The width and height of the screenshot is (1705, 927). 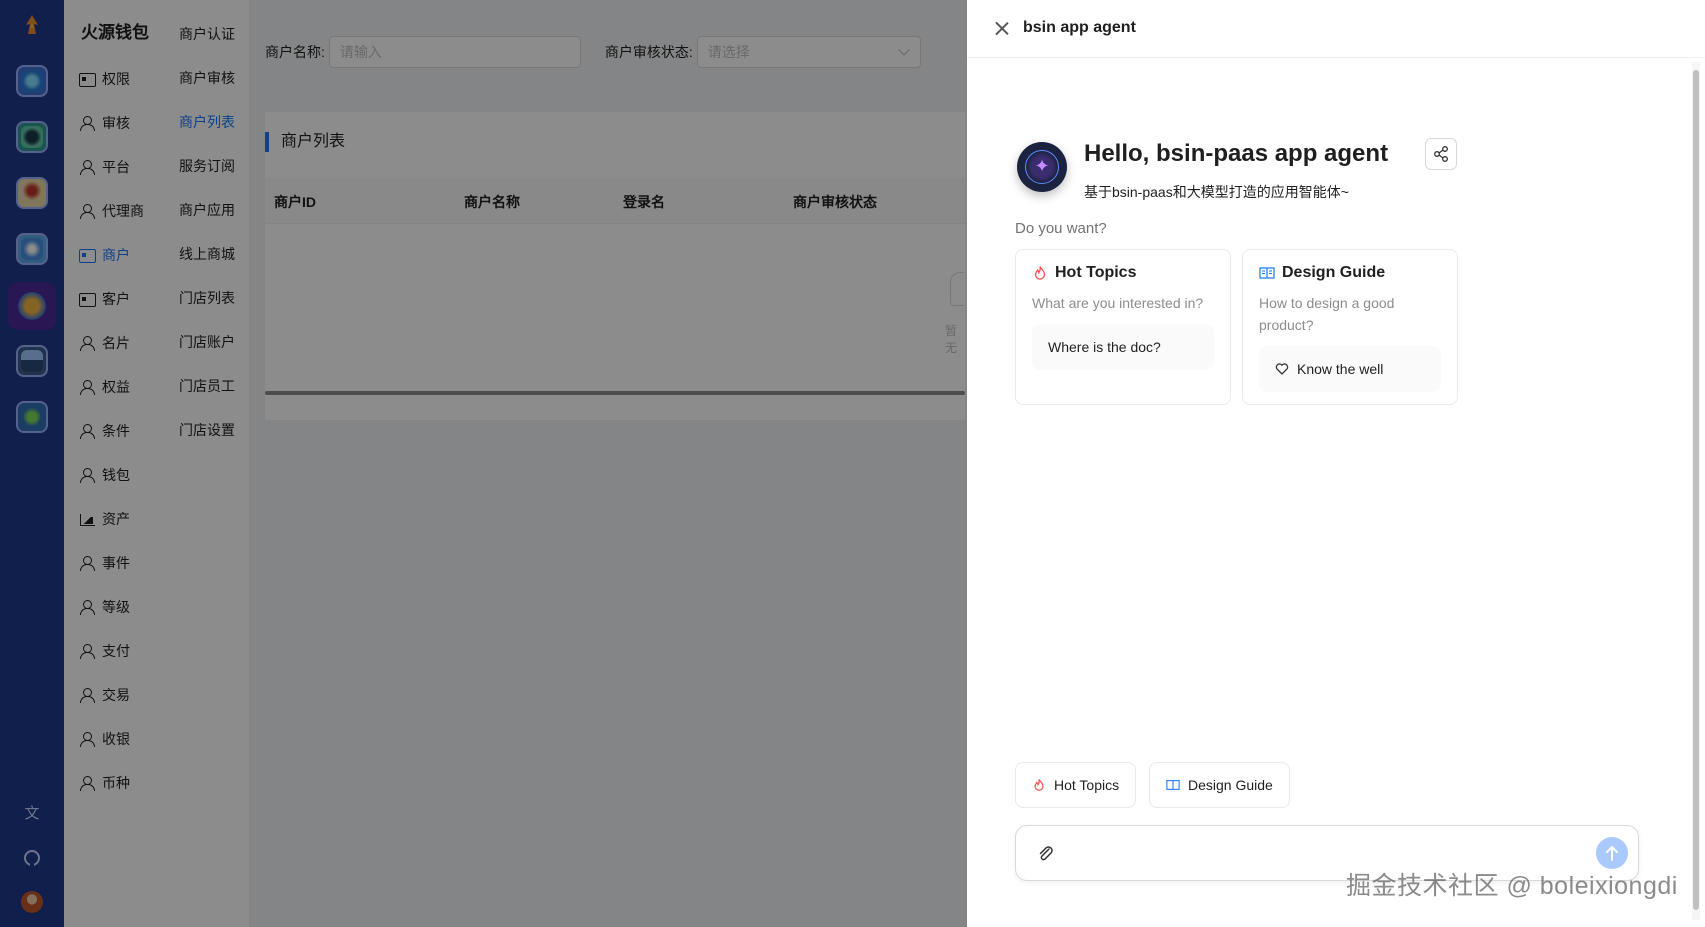 I want to click on welcome-subtitle: 基于bsin-paas和大模型打造的应用智能体~, so click(x=1216, y=192).